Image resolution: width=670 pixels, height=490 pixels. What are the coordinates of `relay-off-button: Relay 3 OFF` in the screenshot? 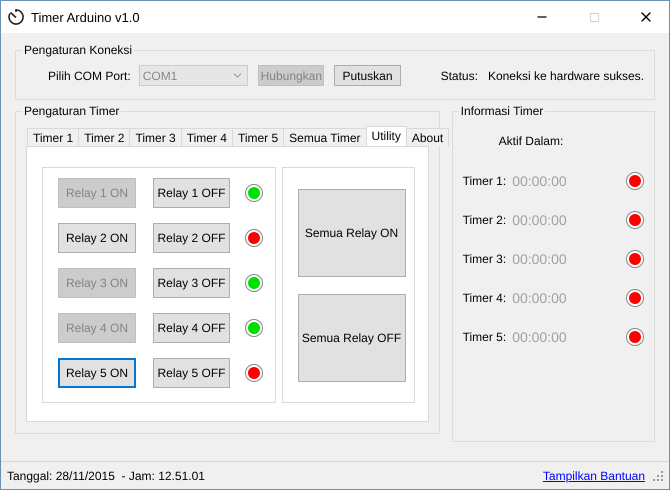 It's located at (191, 283).